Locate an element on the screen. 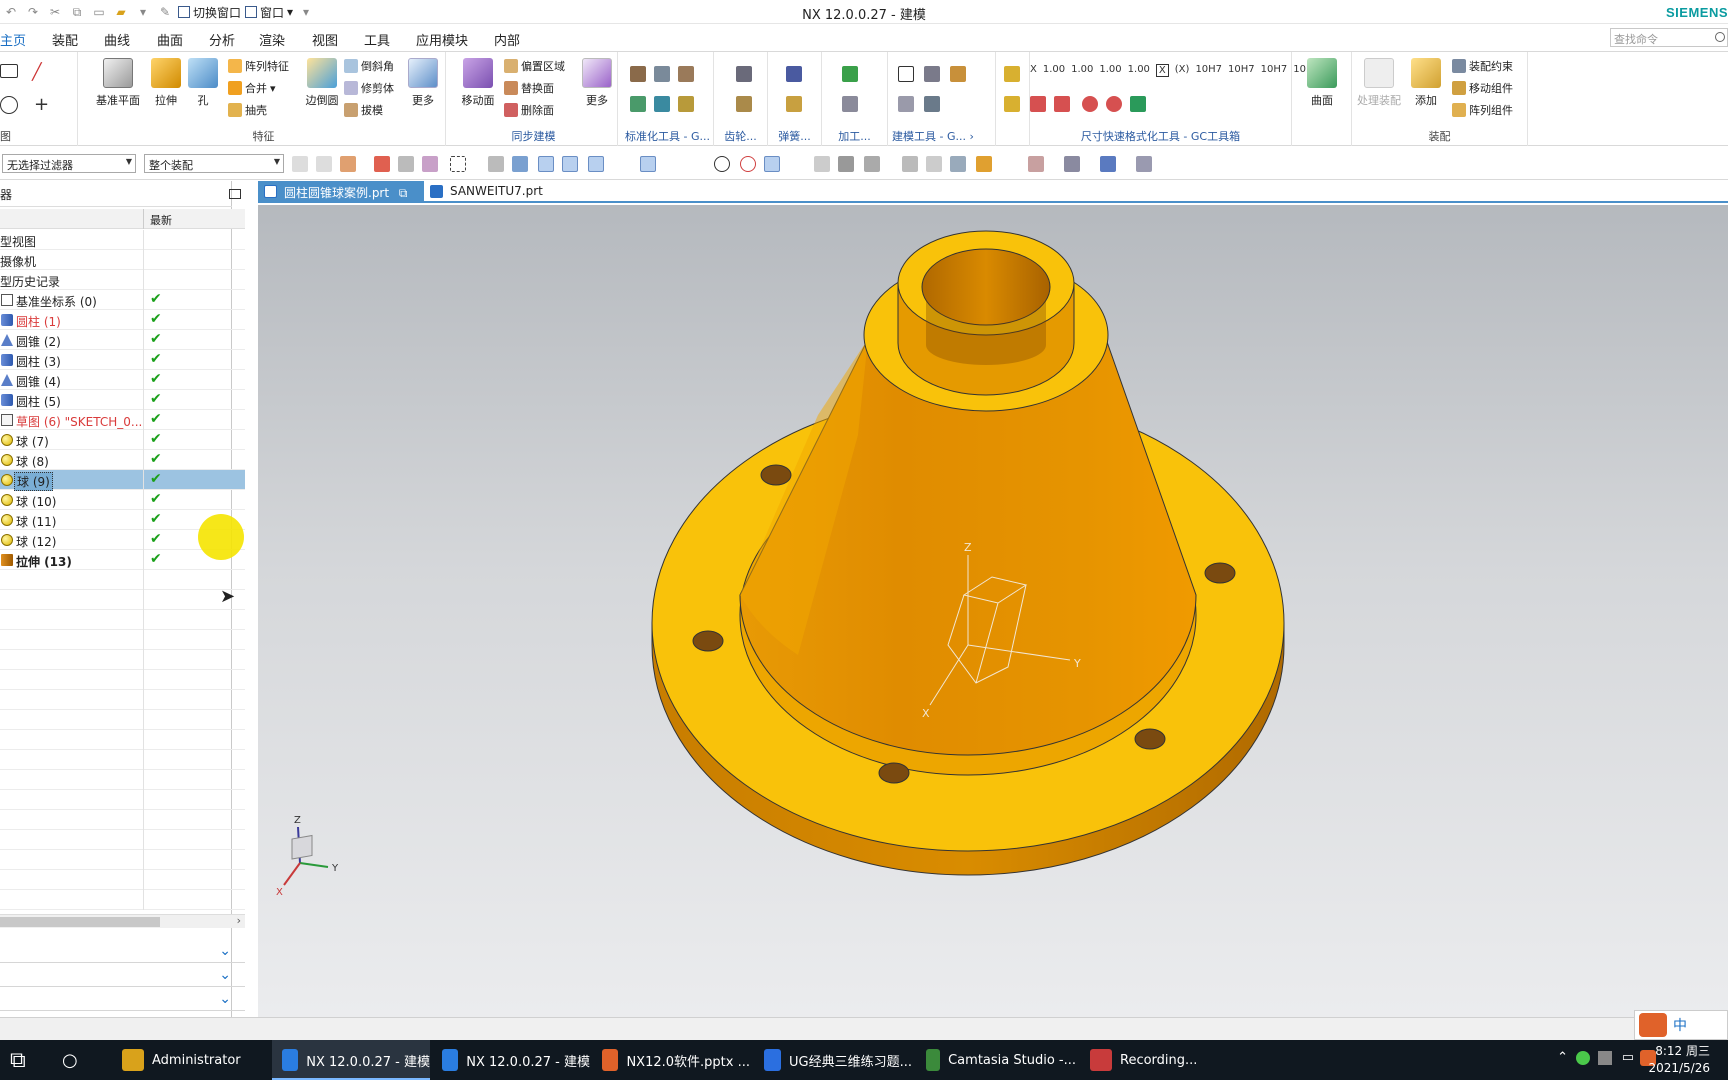  offset-region-button: 偏置区域 is located at coordinates (534, 66).